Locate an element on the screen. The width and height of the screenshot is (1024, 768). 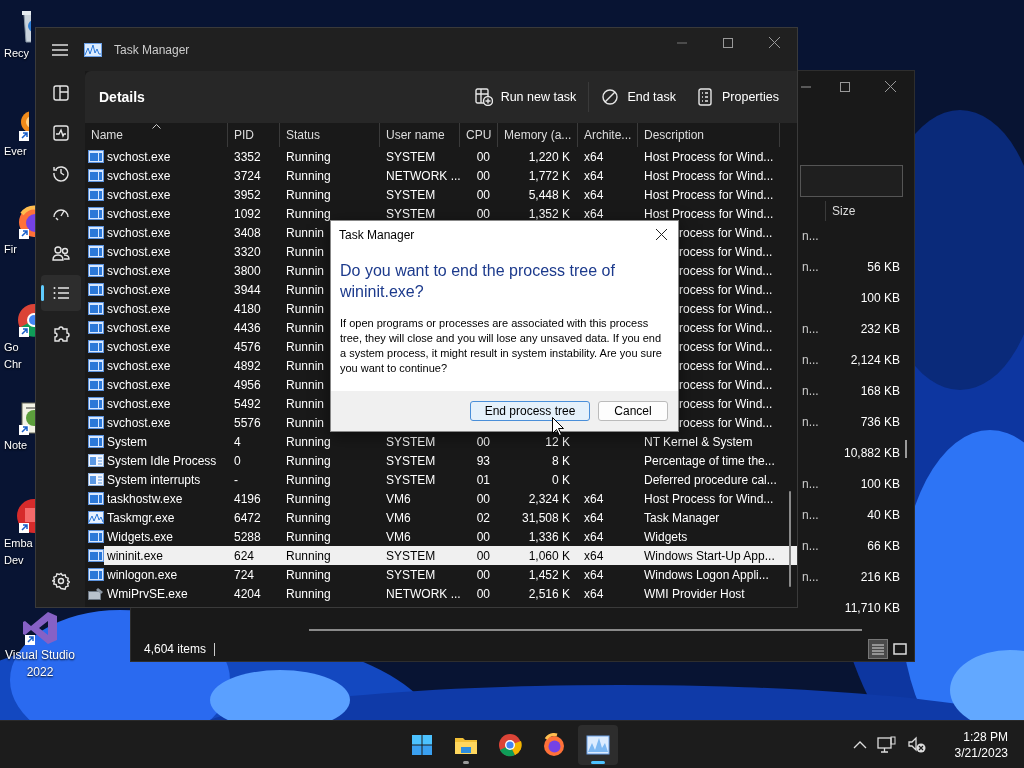
table-cell: 3408 is located at coordinates (247, 232).